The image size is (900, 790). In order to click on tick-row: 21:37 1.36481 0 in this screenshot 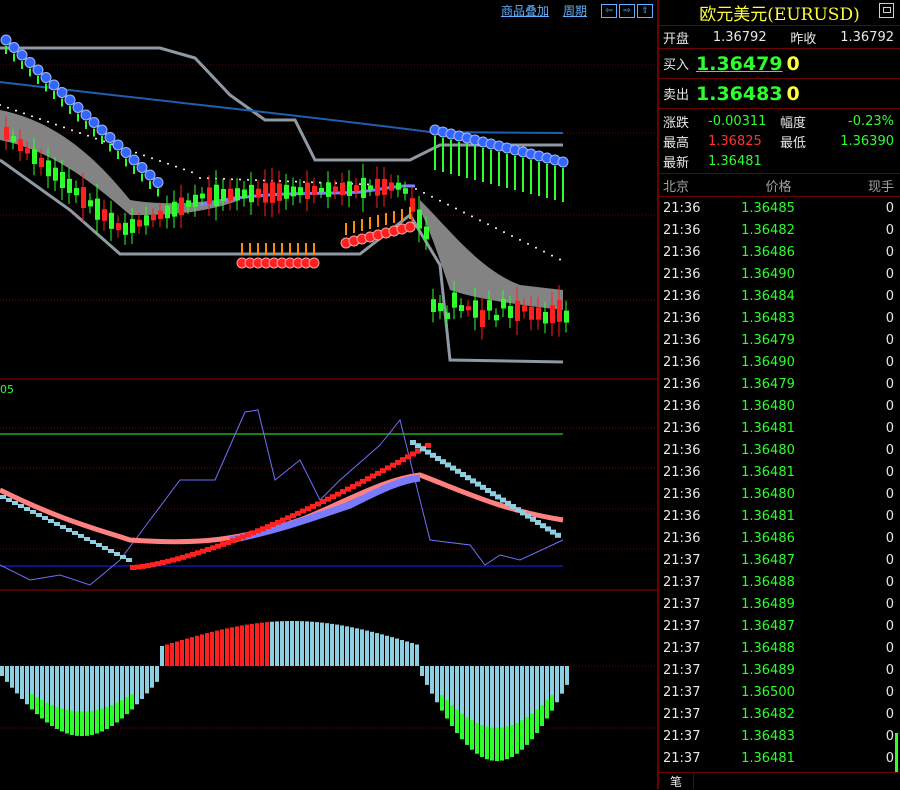, I will do `click(779, 758)`.